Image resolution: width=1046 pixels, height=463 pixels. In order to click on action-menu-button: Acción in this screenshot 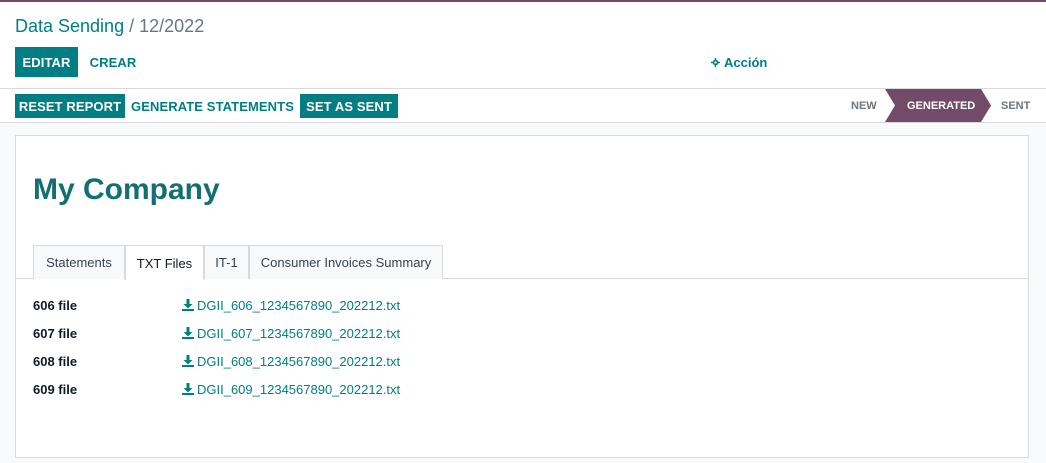, I will do `click(739, 62)`.